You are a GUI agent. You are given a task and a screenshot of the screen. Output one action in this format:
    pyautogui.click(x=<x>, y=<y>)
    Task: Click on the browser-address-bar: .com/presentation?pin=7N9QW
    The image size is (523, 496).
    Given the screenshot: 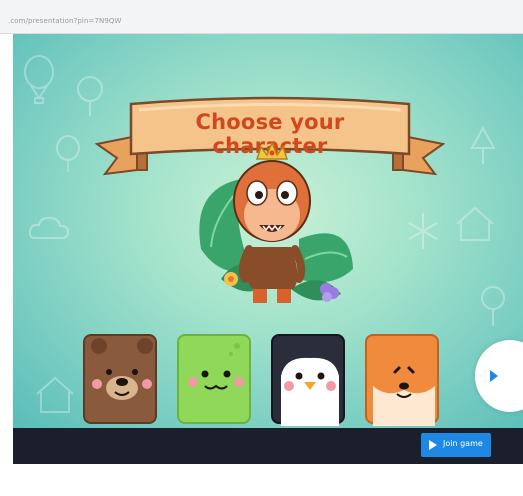 What is the action you would take?
    pyautogui.click(x=261, y=17)
    